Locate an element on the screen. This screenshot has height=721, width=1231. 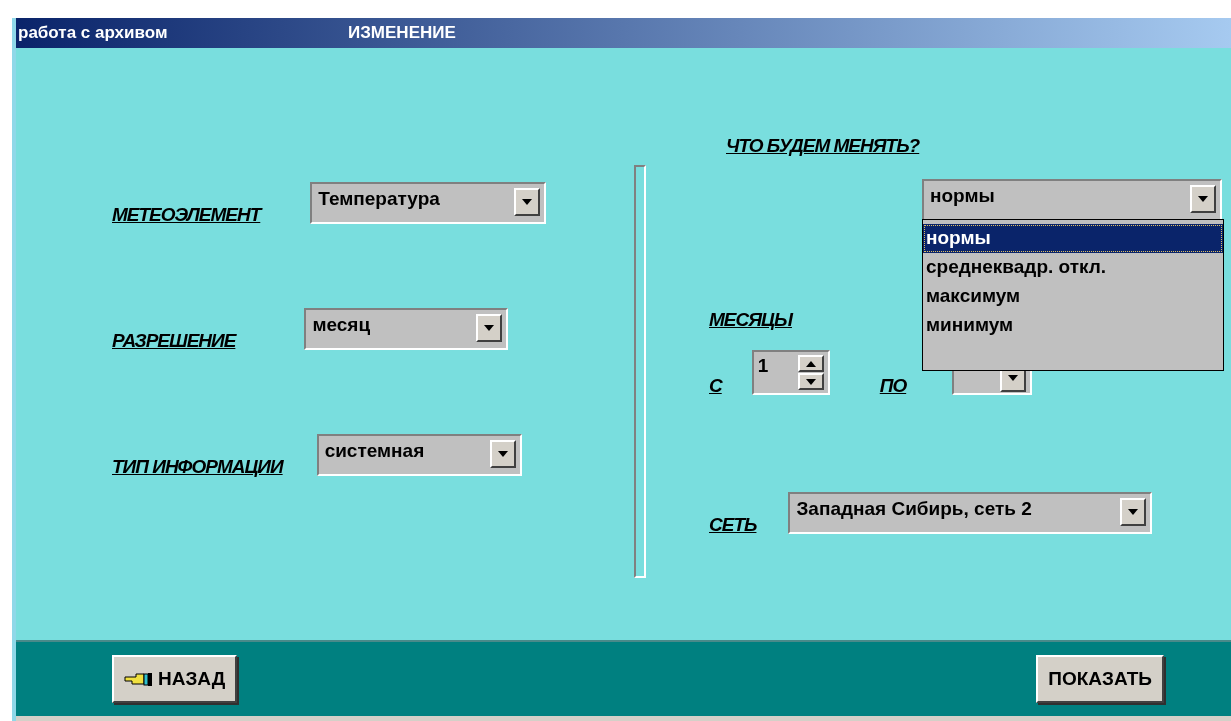
dropdown-option: нормы is located at coordinates (1073, 238).